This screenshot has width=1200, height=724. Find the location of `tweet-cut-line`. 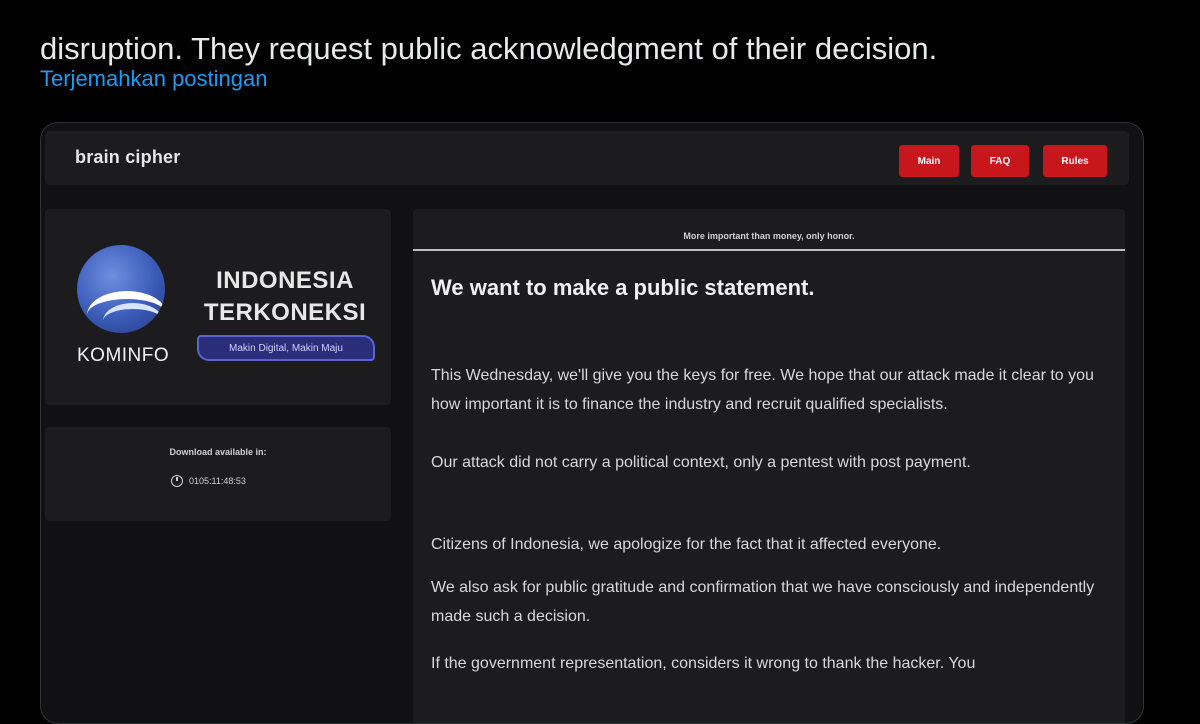

tweet-cut-line is located at coordinates (600, 12).